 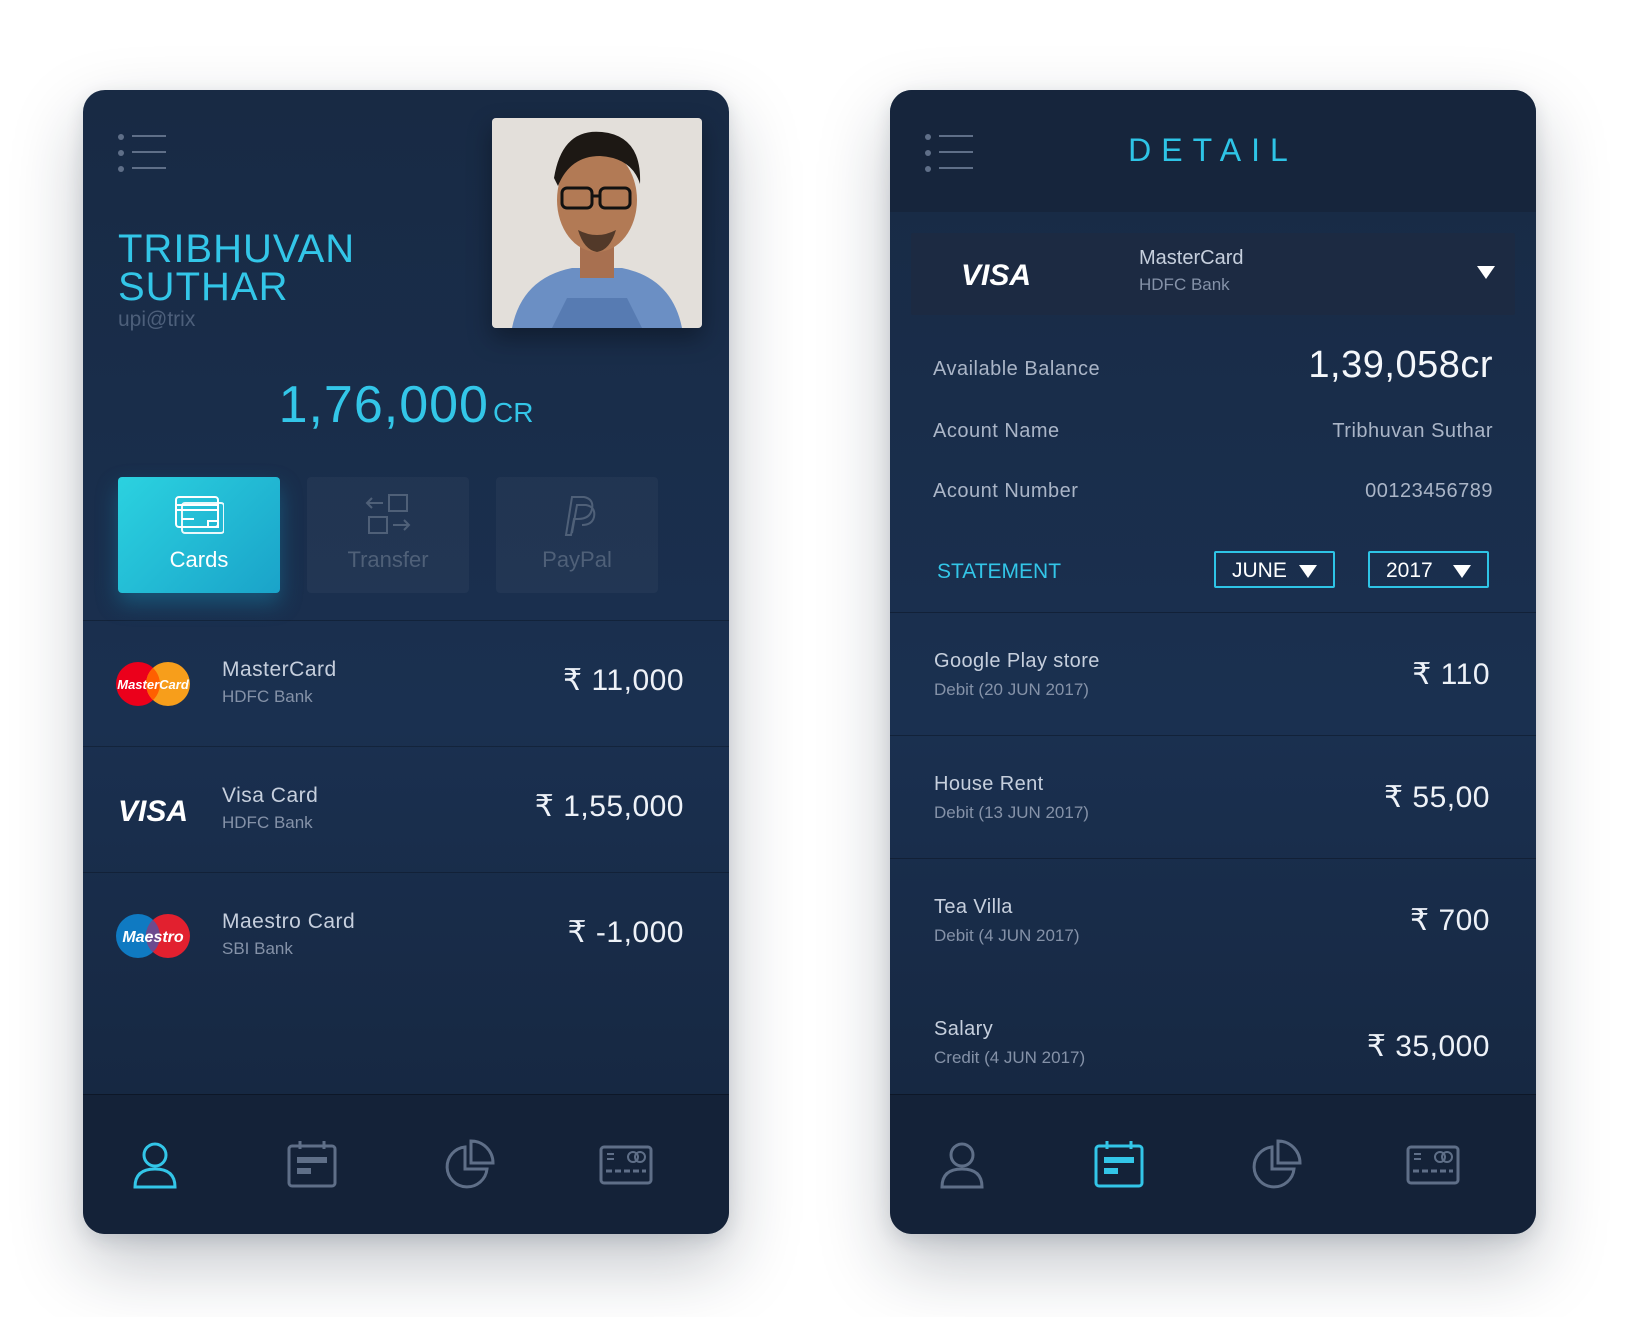 I want to click on transfer-icon, so click(x=388, y=514).